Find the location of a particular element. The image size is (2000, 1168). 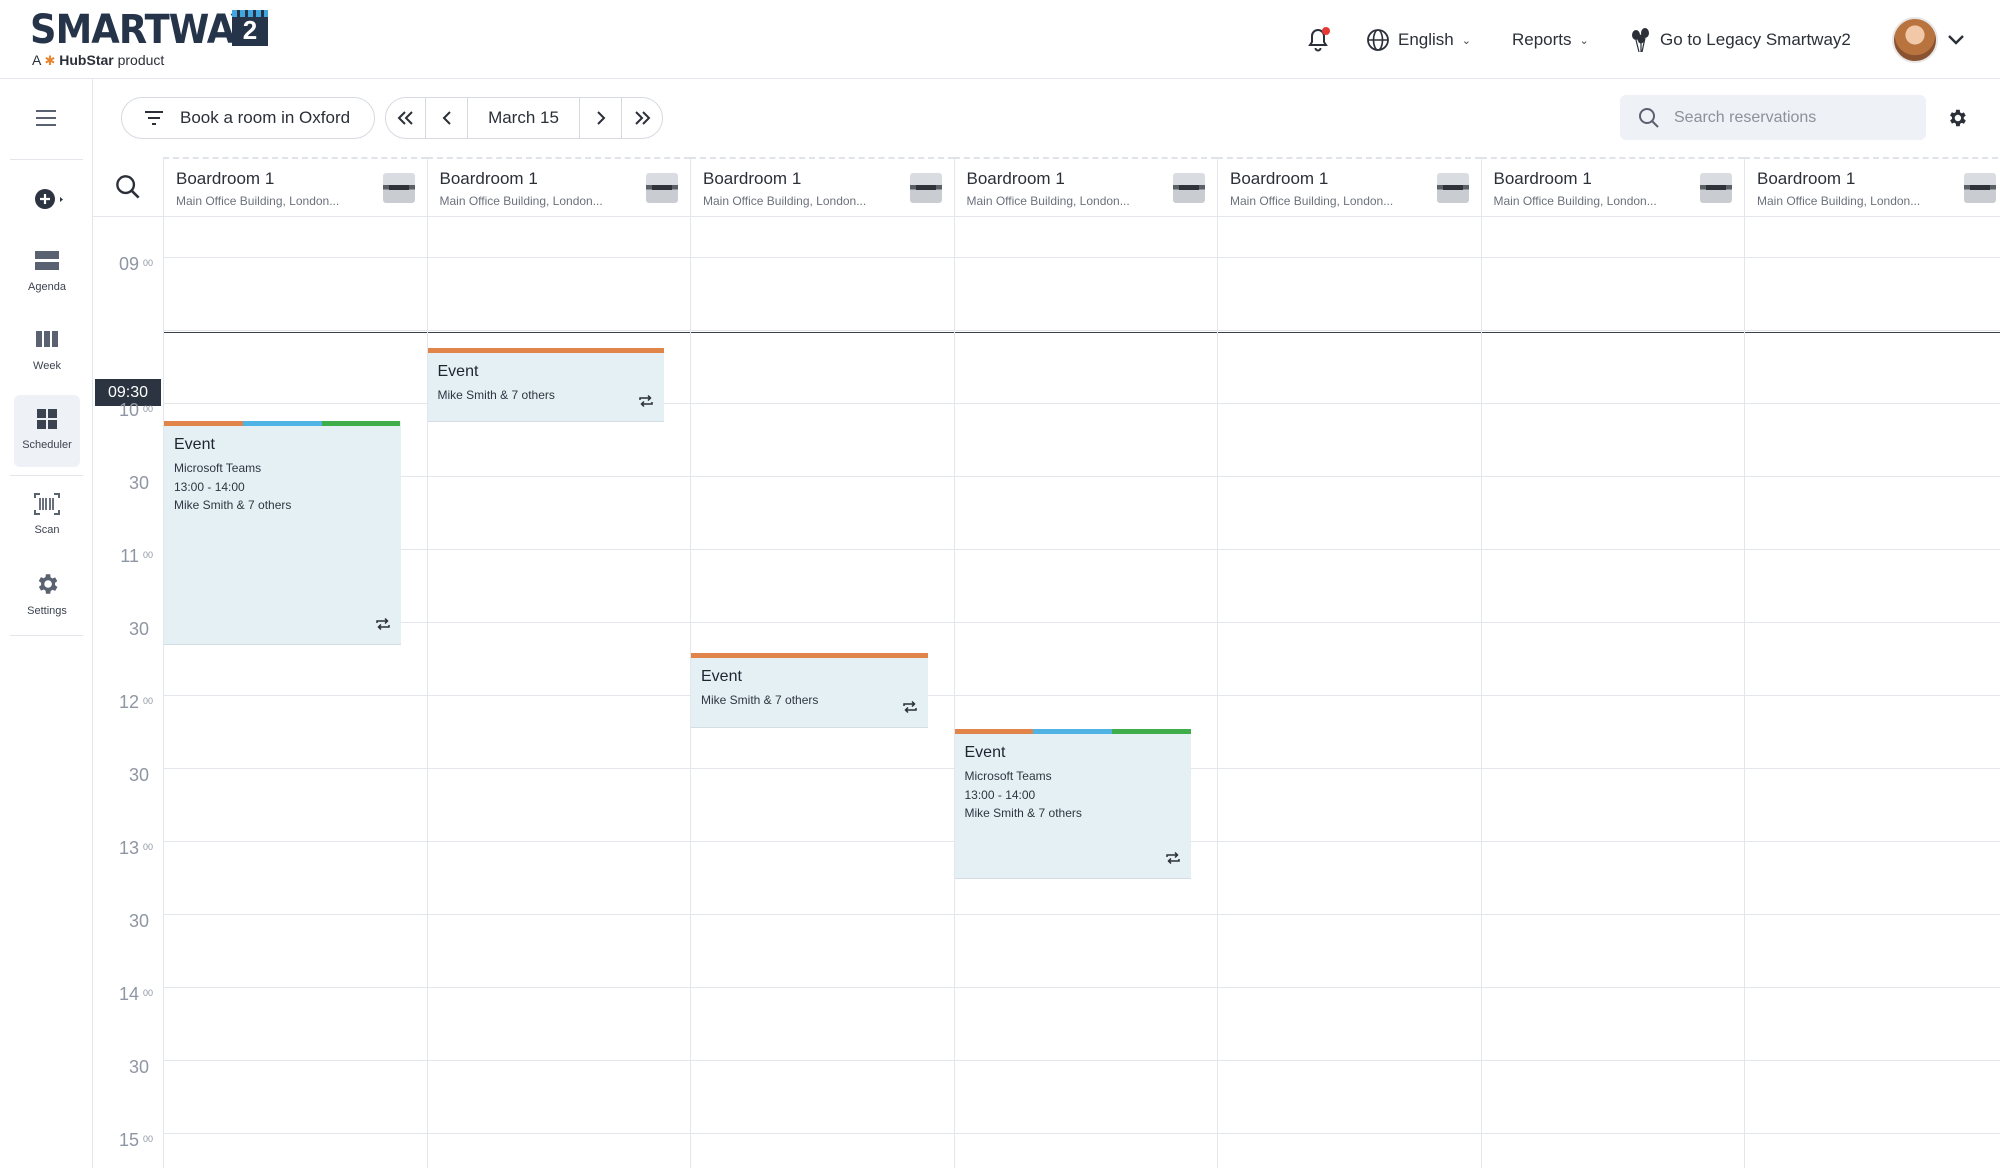

current-date-label: March 15 is located at coordinates (524, 118).